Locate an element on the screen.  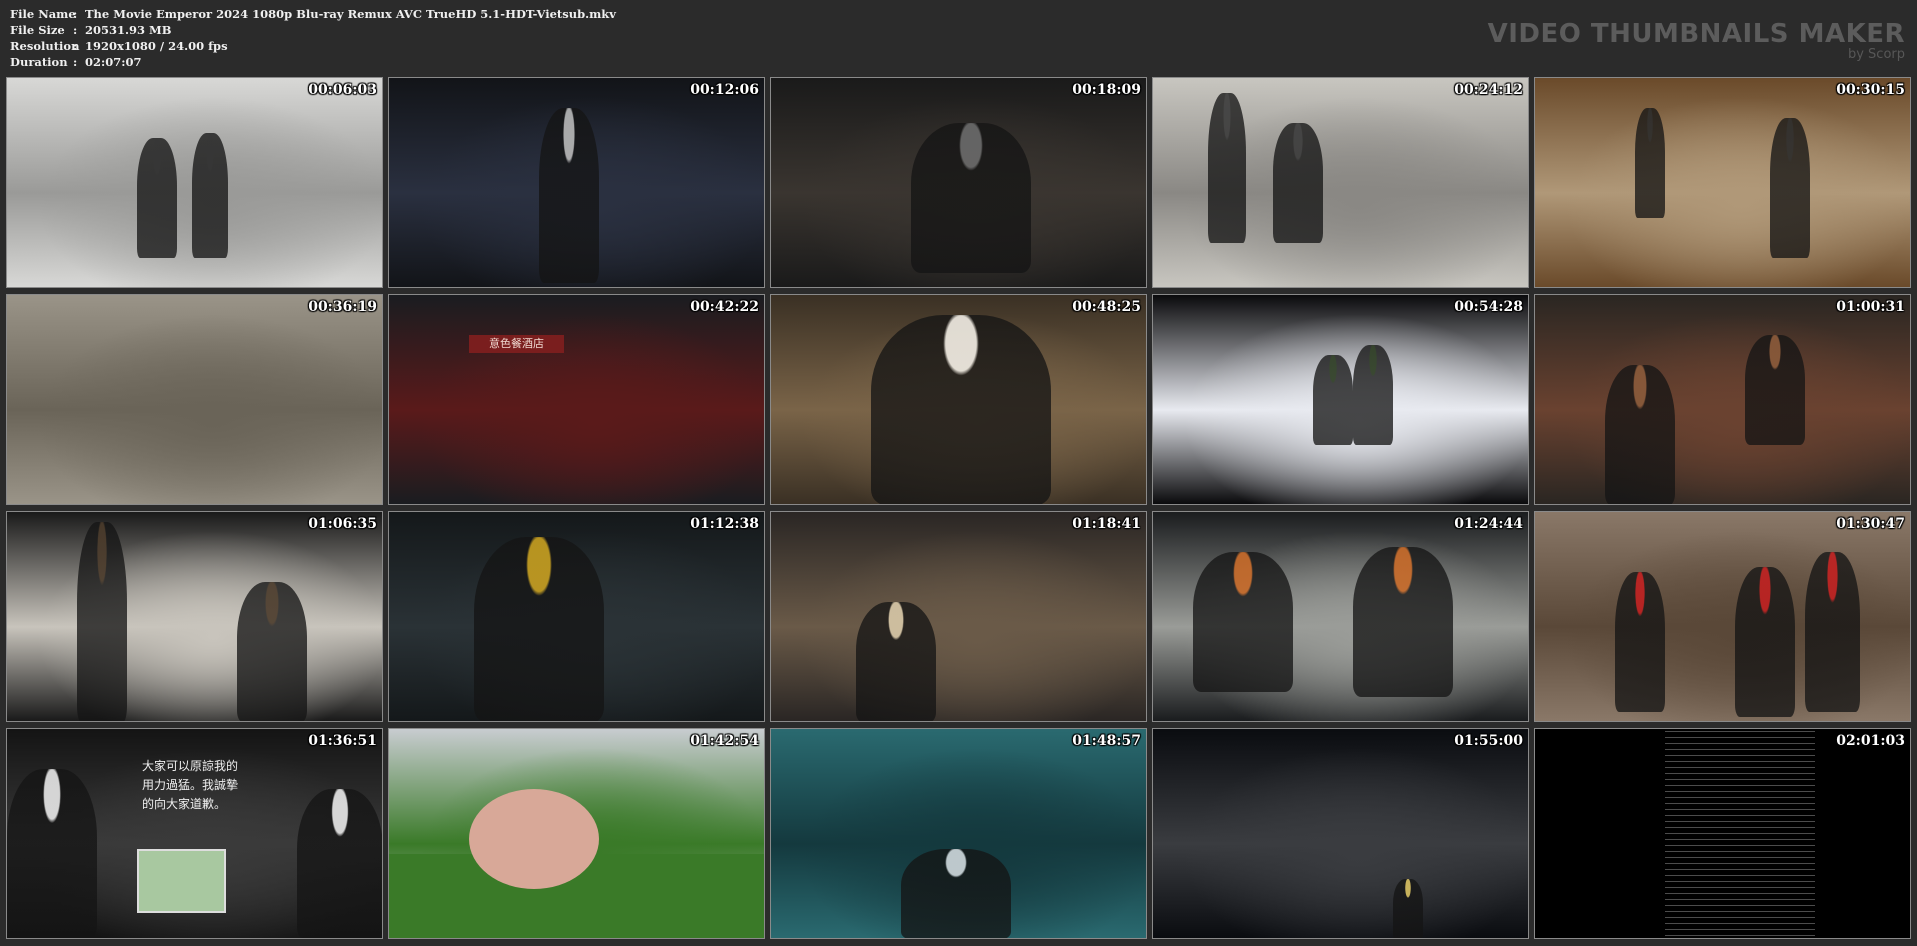
timestamp-label: 01:55:00 is located at coordinates (1488, 741).